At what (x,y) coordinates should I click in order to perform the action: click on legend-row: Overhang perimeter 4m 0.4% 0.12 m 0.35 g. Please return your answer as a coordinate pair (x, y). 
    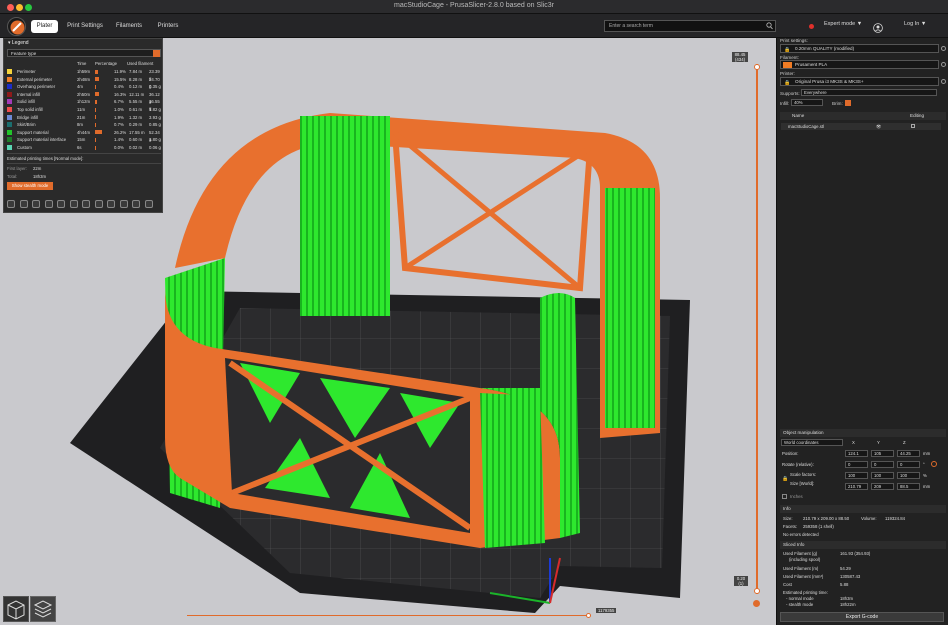
    Looking at the image, I should click on (85, 86).